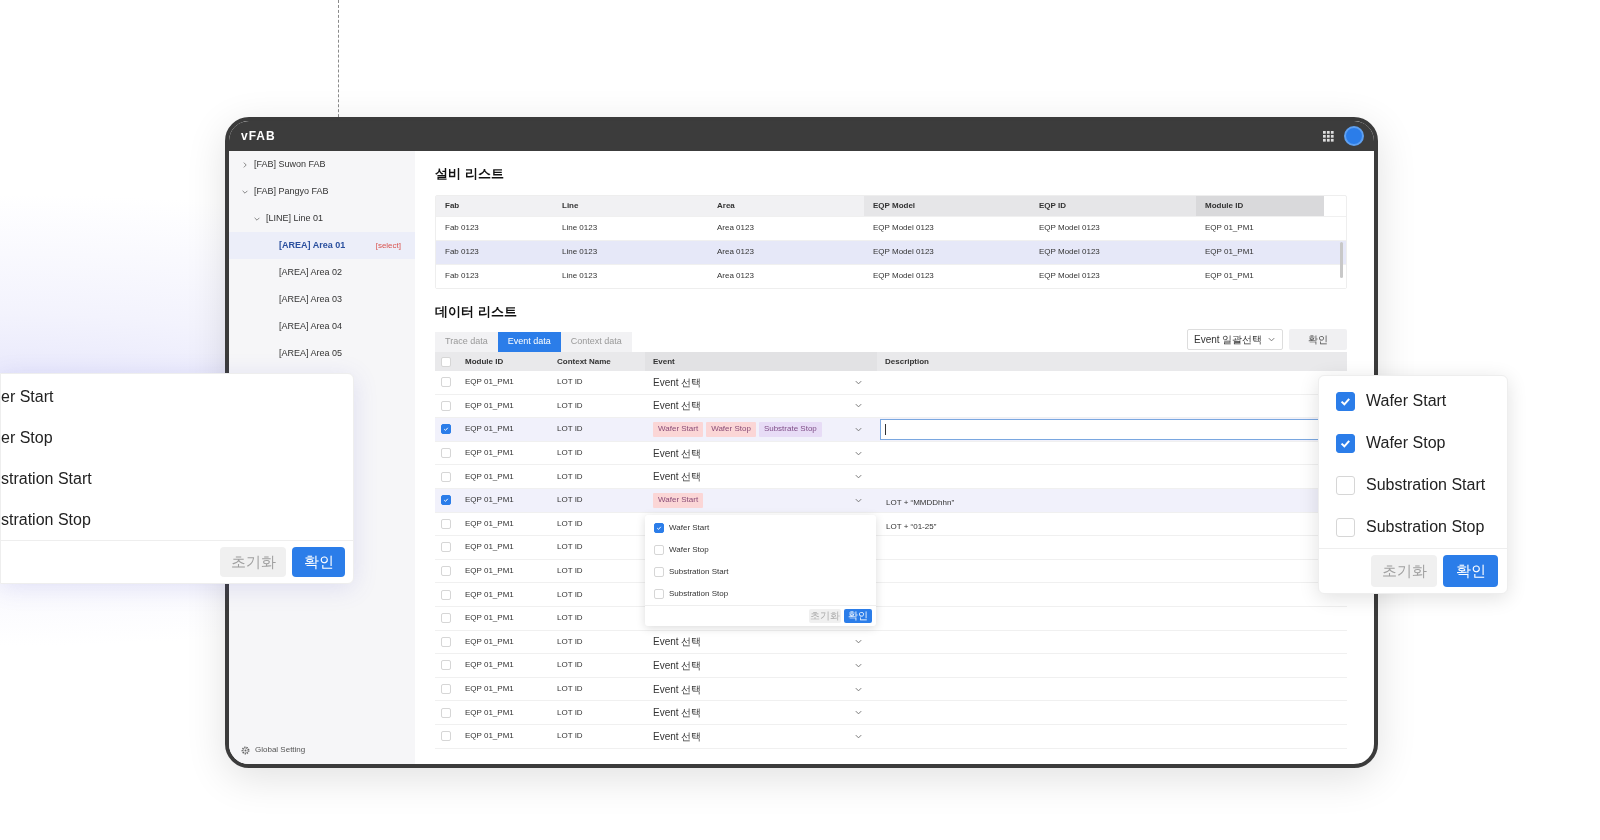 The width and height of the screenshot is (1600, 840). I want to click on tab: Event data, so click(529, 342).